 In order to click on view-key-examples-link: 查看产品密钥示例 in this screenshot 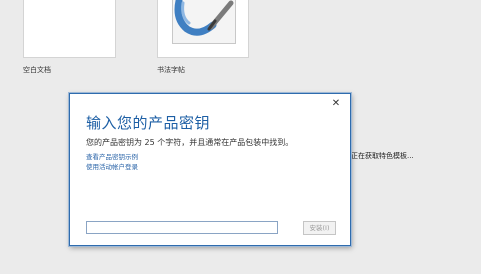, I will do `click(112, 156)`.